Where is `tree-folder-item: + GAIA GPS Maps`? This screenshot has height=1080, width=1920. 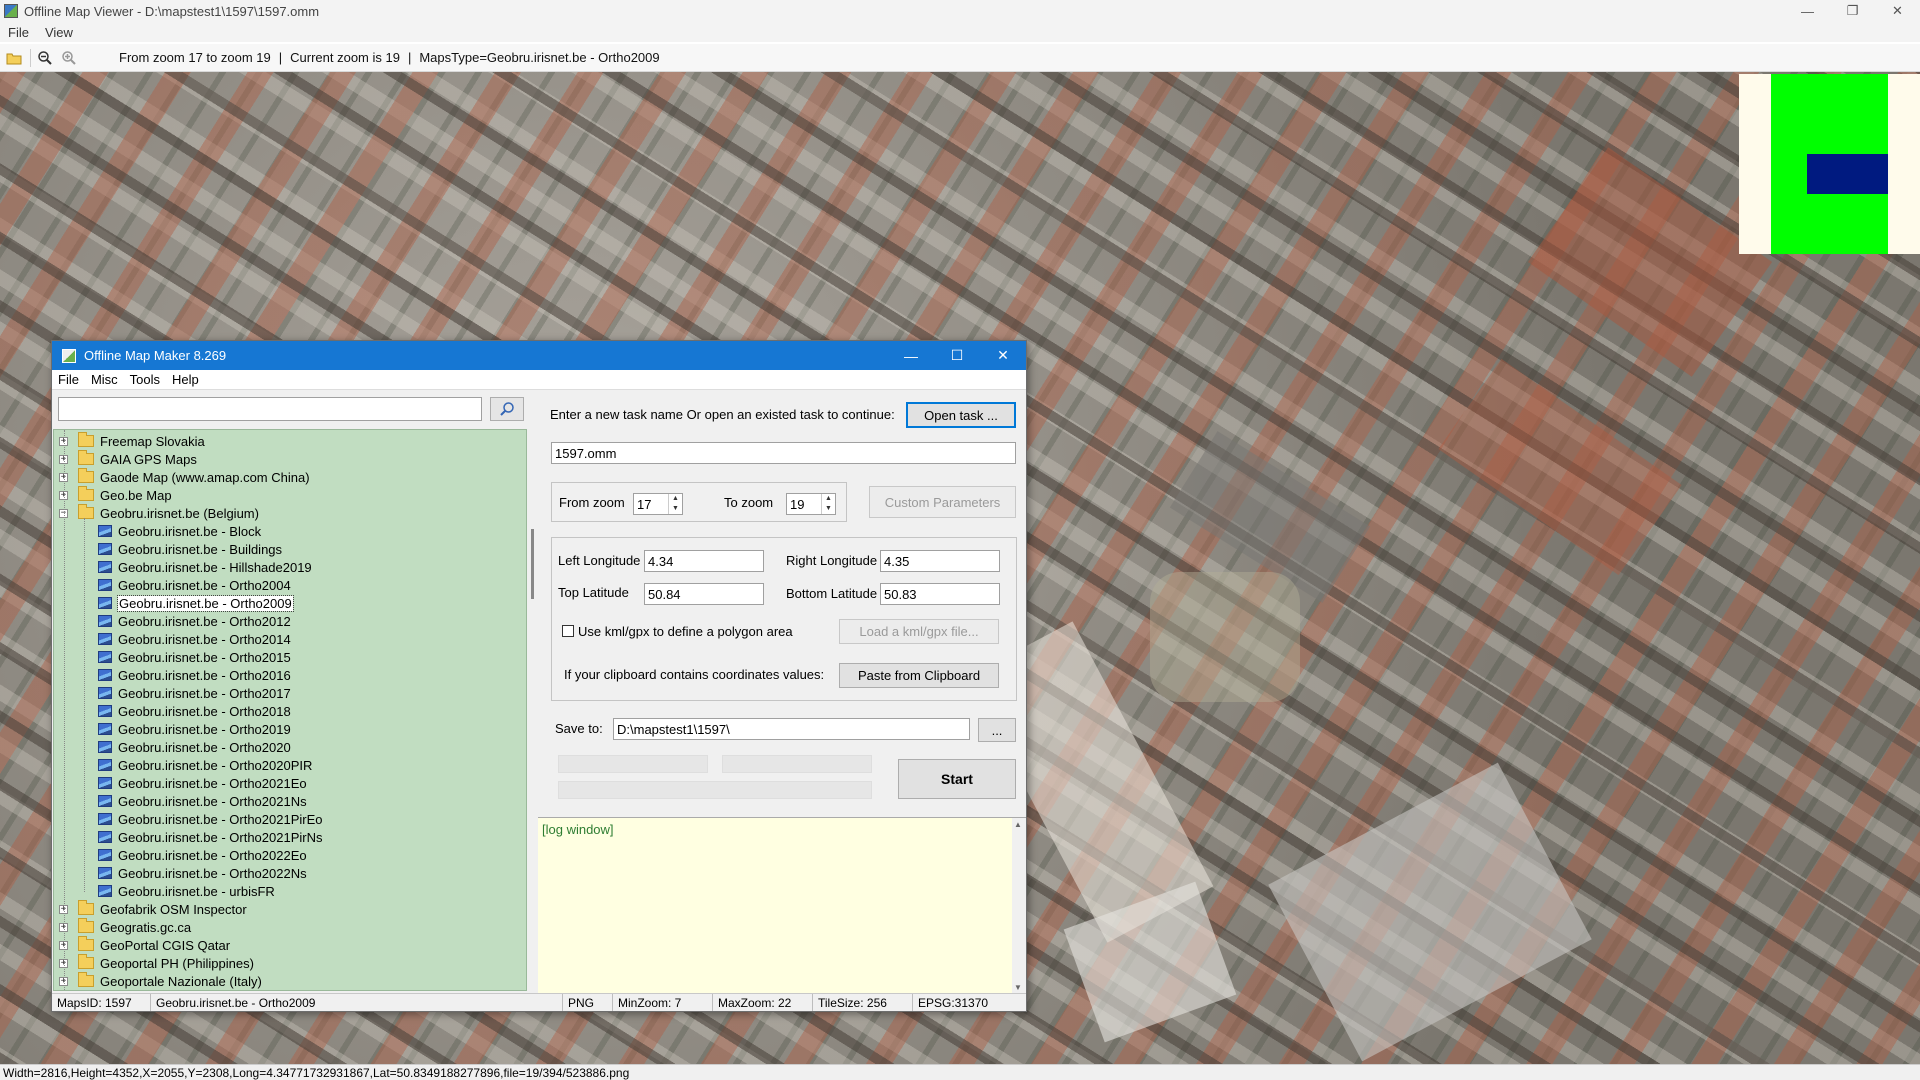 tree-folder-item: + GAIA GPS Maps is located at coordinates (128, 459).